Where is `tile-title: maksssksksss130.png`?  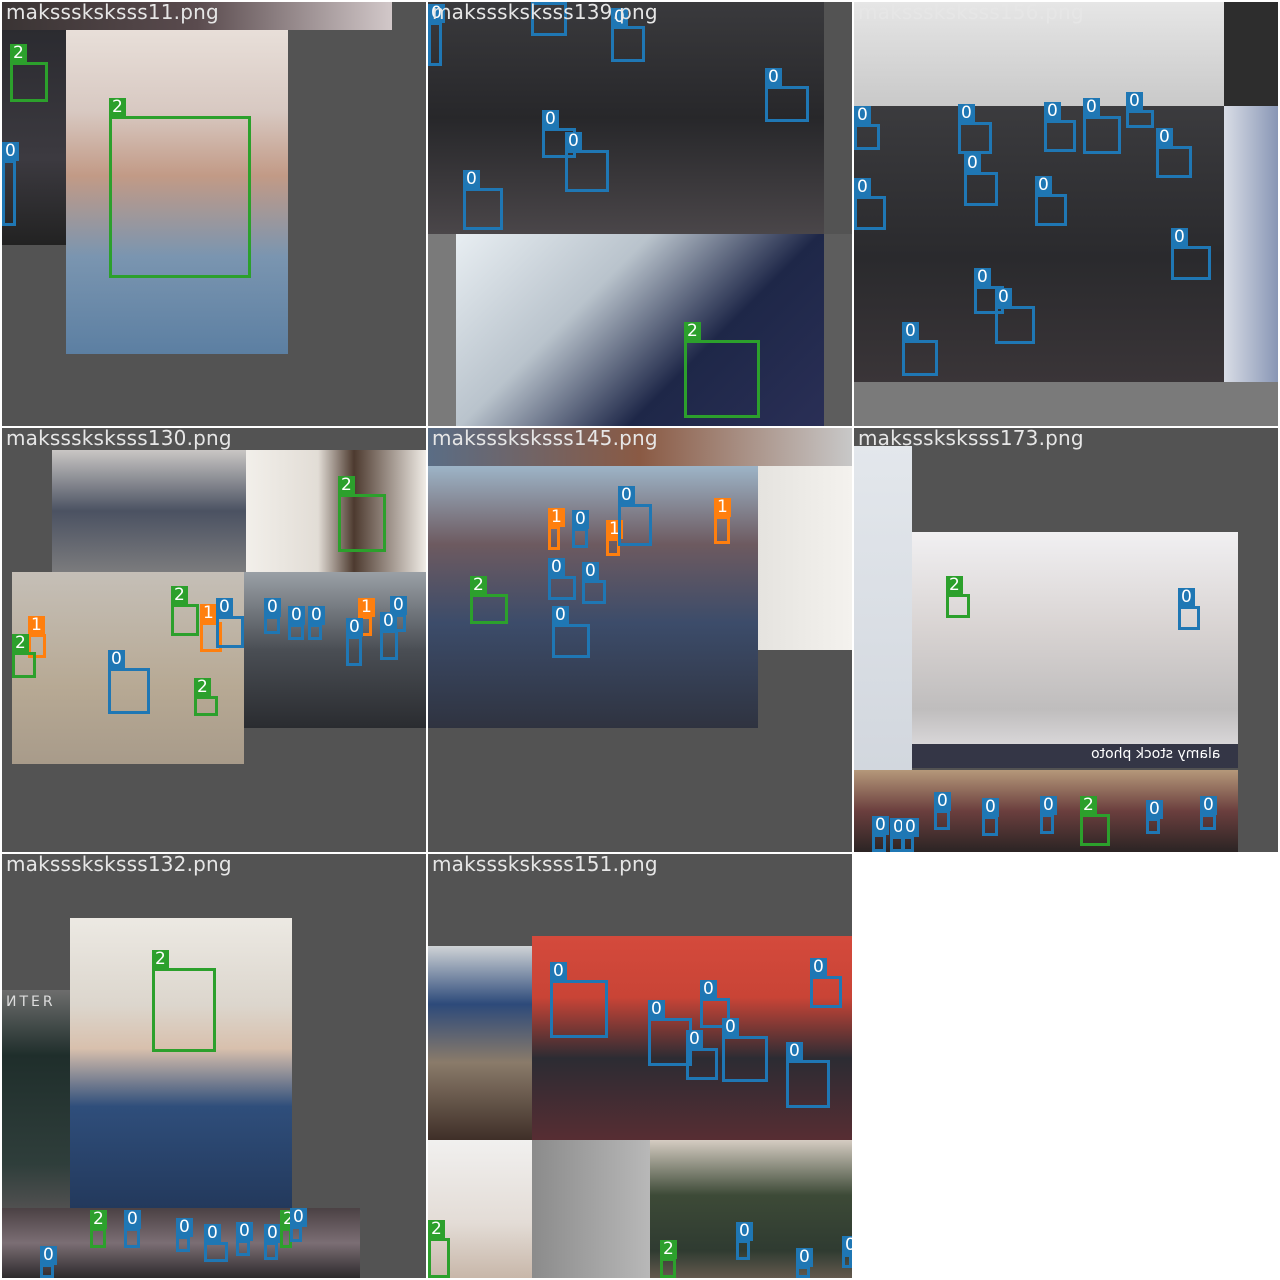 tile-title: maksssksksss130.png is located at coordinates (119, 439).